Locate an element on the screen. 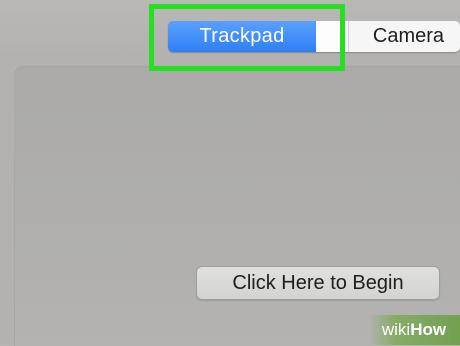  wikihow-watermark: wiki How is located at coordinates (414, 330).